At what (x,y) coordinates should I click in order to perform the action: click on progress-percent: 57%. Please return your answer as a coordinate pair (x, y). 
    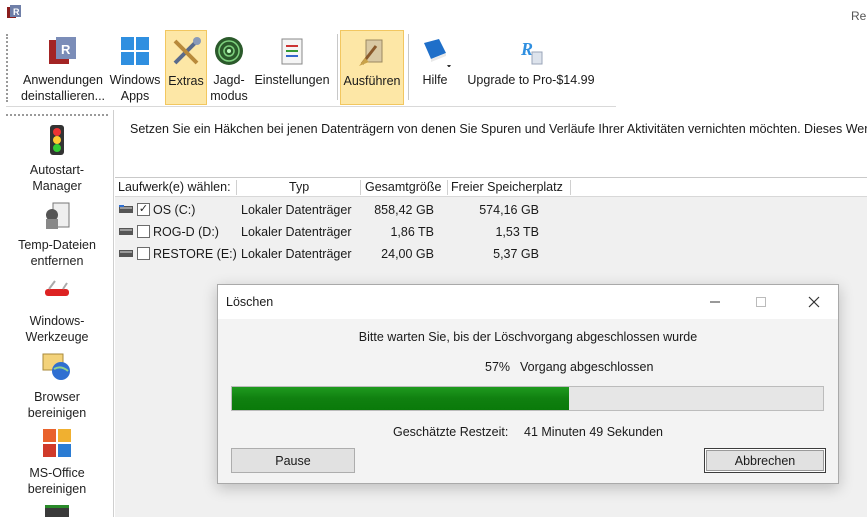
    Looking at the image, I should click on (498, 367).